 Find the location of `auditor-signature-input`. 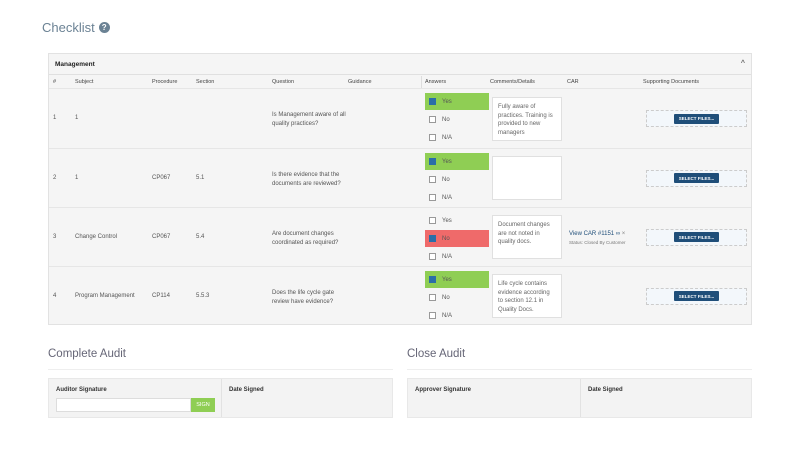

auditor-signature-input is located at coordinates (123, 405).